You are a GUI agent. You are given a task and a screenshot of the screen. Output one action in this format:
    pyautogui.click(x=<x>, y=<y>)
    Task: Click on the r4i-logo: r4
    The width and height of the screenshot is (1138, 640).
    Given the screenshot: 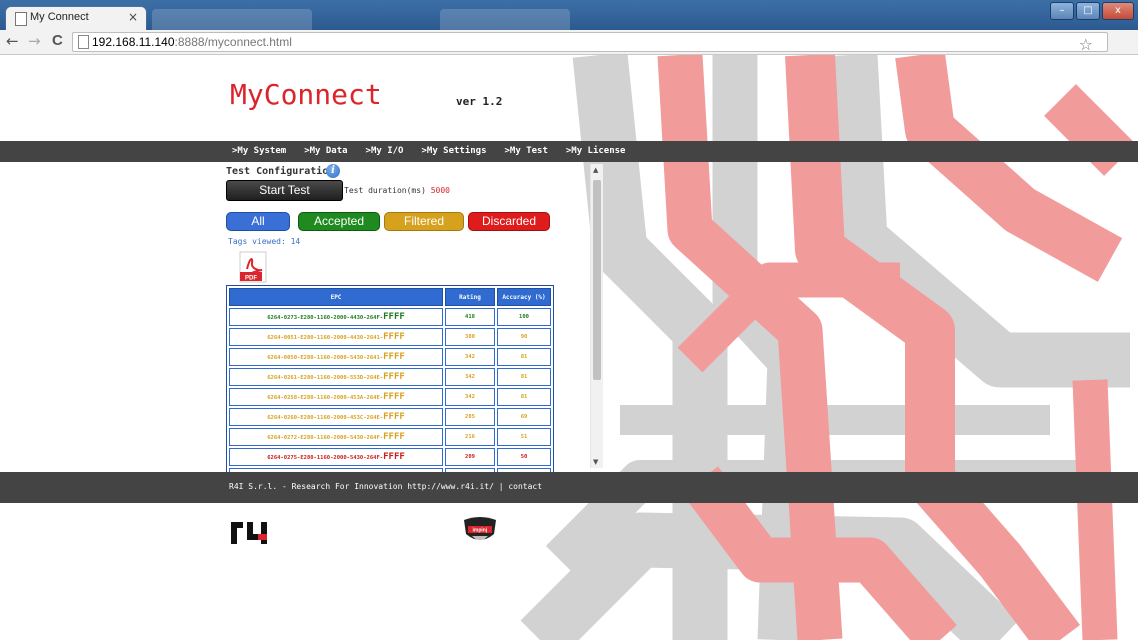 What is the action you would take?
    pyautogui.click(x=248, y=530)
    